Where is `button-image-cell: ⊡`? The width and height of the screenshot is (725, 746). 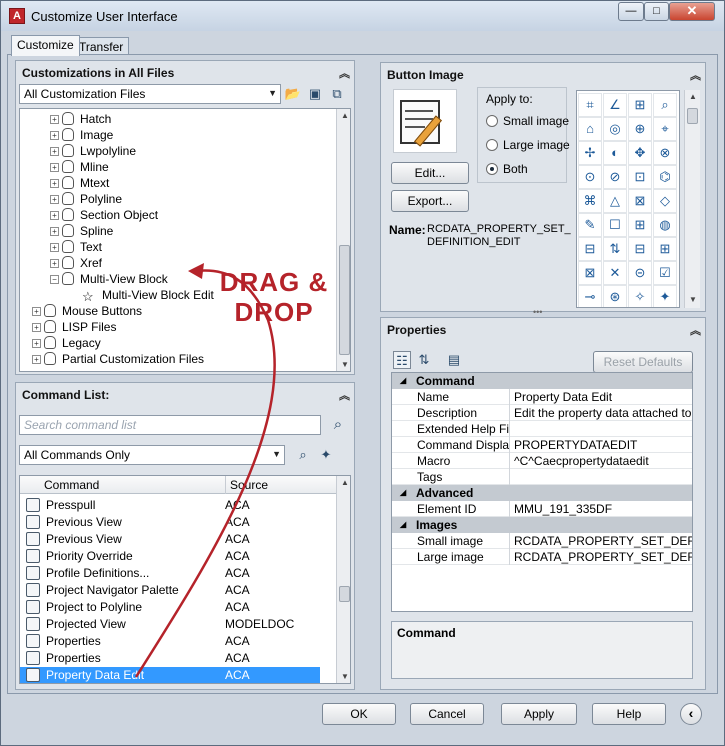 button-image-cell: ⊡ is located at coordinates (640, 177).